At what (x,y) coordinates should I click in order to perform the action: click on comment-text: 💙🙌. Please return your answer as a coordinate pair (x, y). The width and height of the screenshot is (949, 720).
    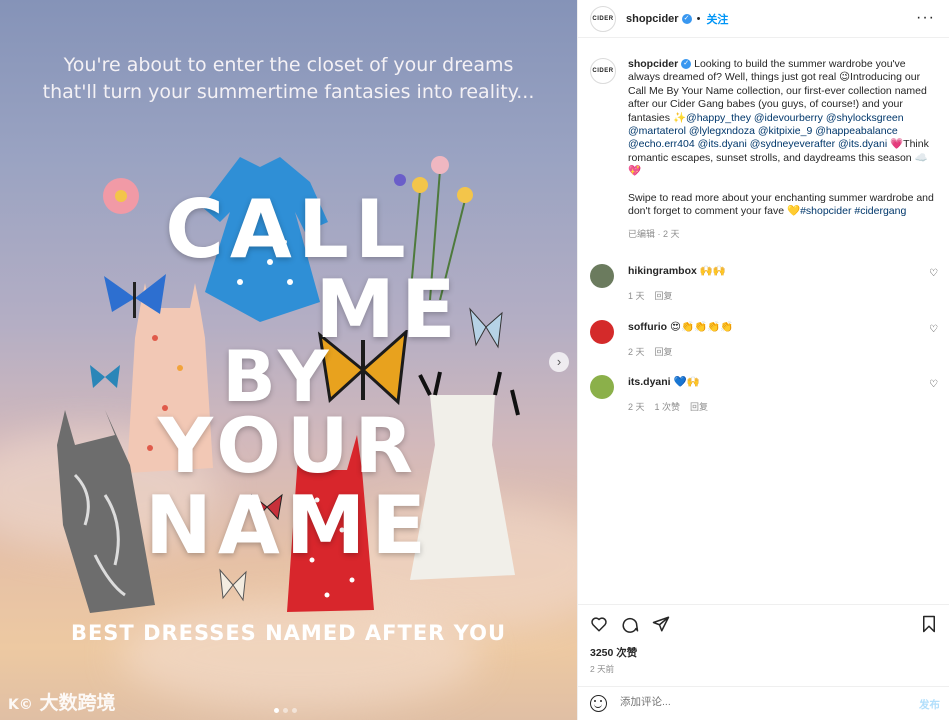
    Looking at the image, I should click on (686, 382).